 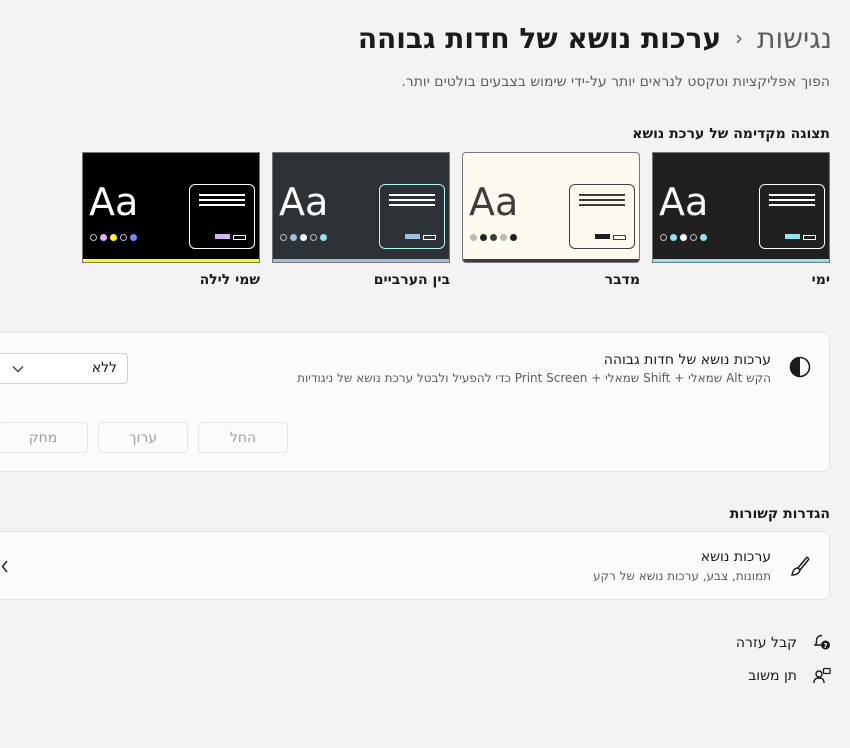 I want to click on themes-link-title: ערכות נושא, so click(x=735, y=557).